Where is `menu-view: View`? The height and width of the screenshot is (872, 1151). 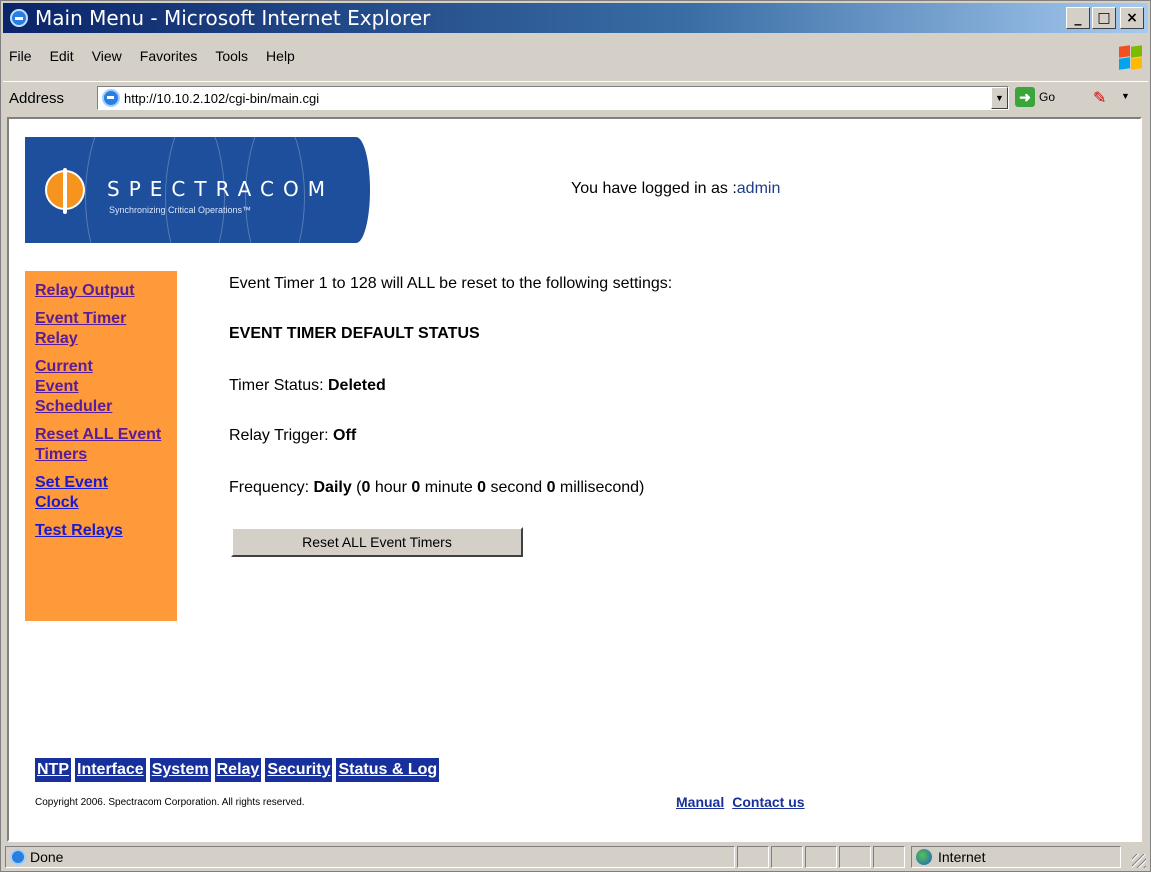
menu-view: View is located at coordinates (107, 56).